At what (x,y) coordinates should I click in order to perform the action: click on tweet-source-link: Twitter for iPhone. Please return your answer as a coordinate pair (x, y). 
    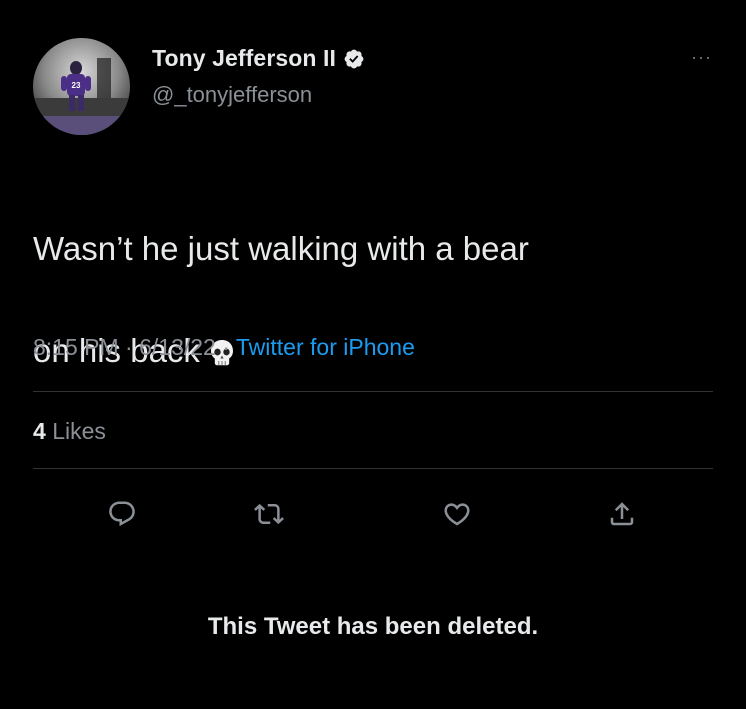
    Looking at the image, I should click on (325, 347).